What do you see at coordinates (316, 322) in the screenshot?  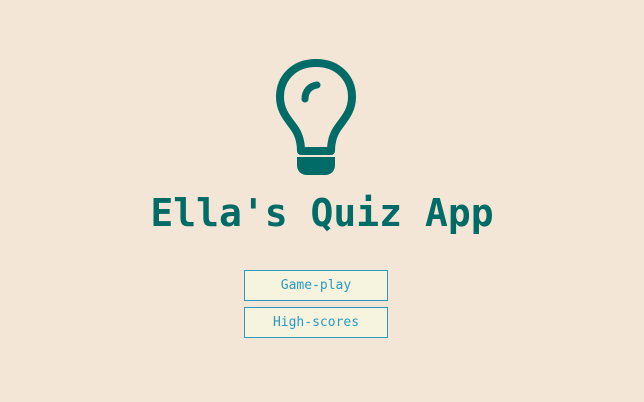 I see `highscores-button: High-scores` at bounding box center [316, 322].